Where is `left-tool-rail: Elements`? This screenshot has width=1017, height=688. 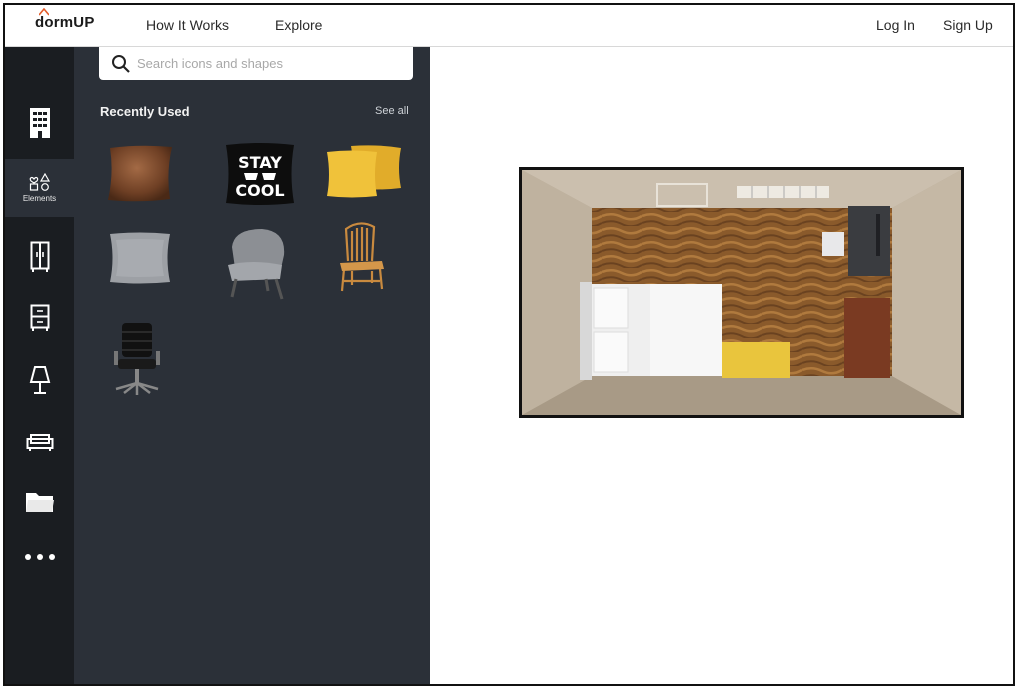
left-tool-rail: Elements is located at coordinates (39, 365).